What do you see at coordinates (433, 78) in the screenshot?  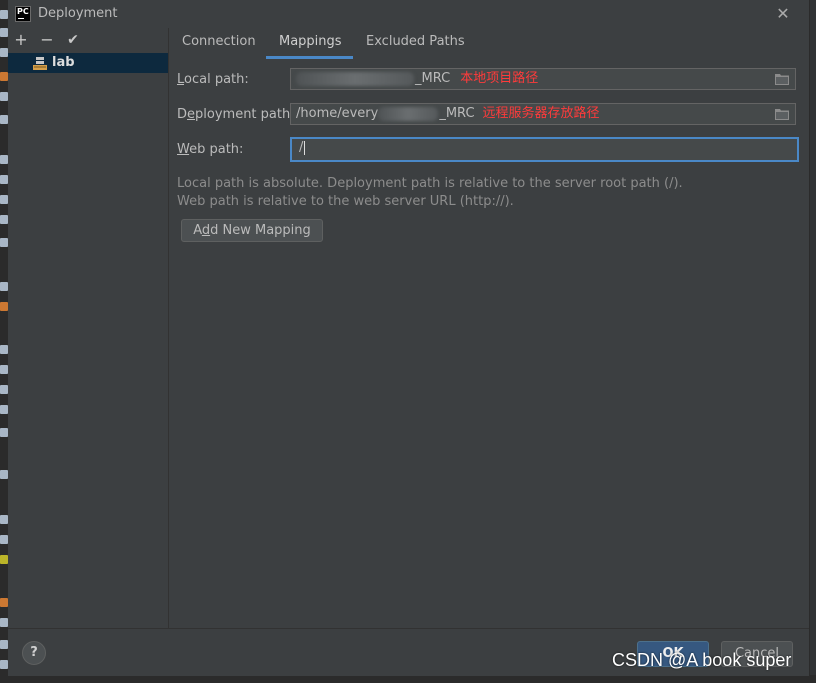 I see `local-path-value: _MRC` at bounding box center [433, 78].